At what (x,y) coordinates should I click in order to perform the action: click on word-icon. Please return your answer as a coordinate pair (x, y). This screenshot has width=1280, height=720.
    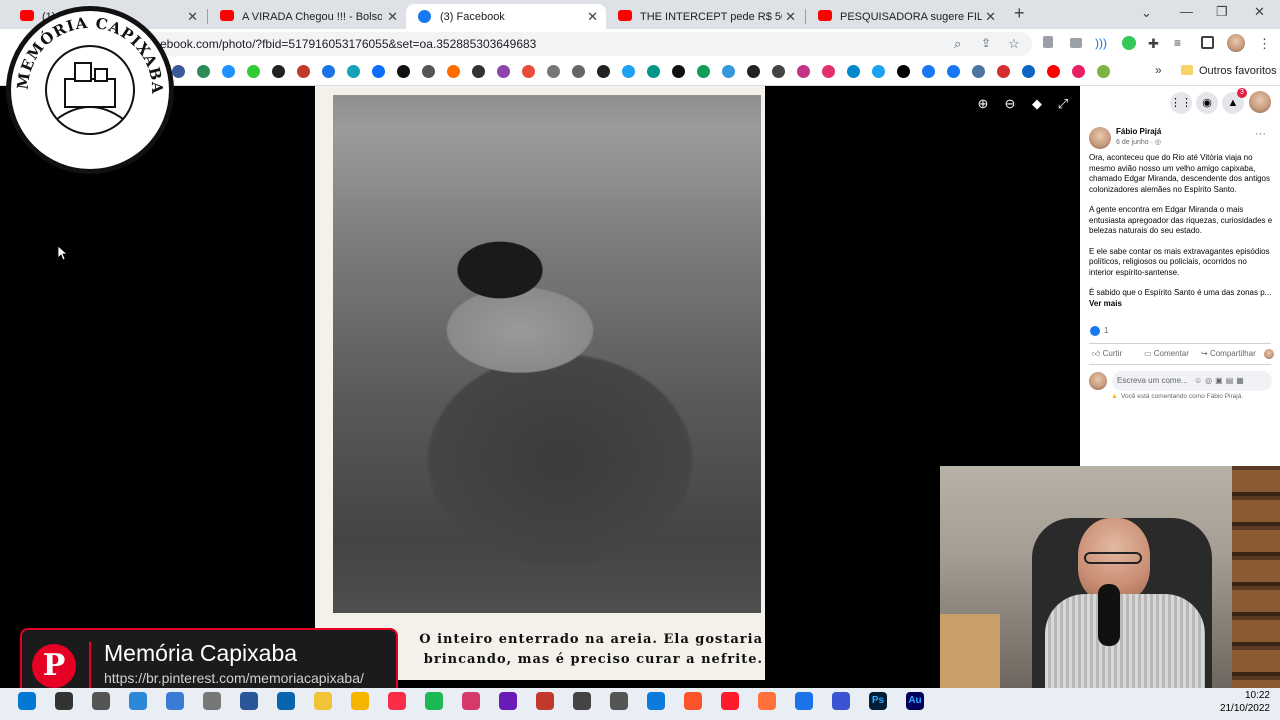
    Looking at the image, I should click on (249, 701).